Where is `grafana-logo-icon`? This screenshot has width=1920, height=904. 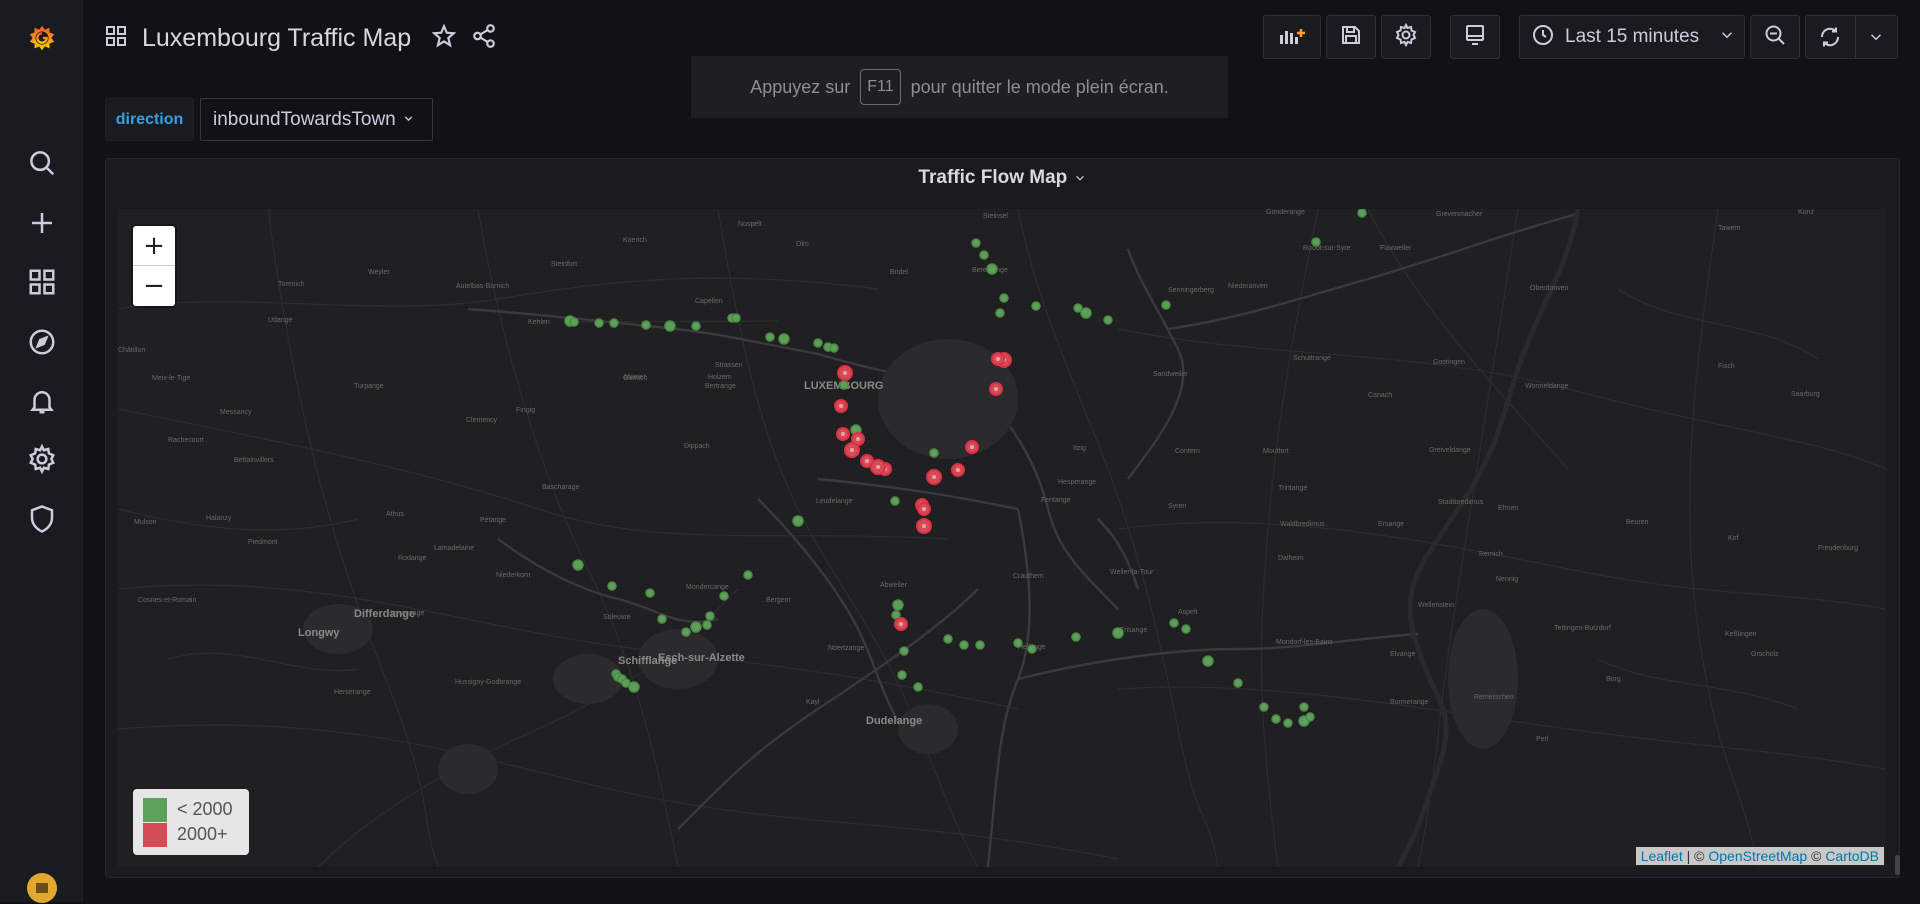 grafana-logo-icon is located at coordinates (41, 38).